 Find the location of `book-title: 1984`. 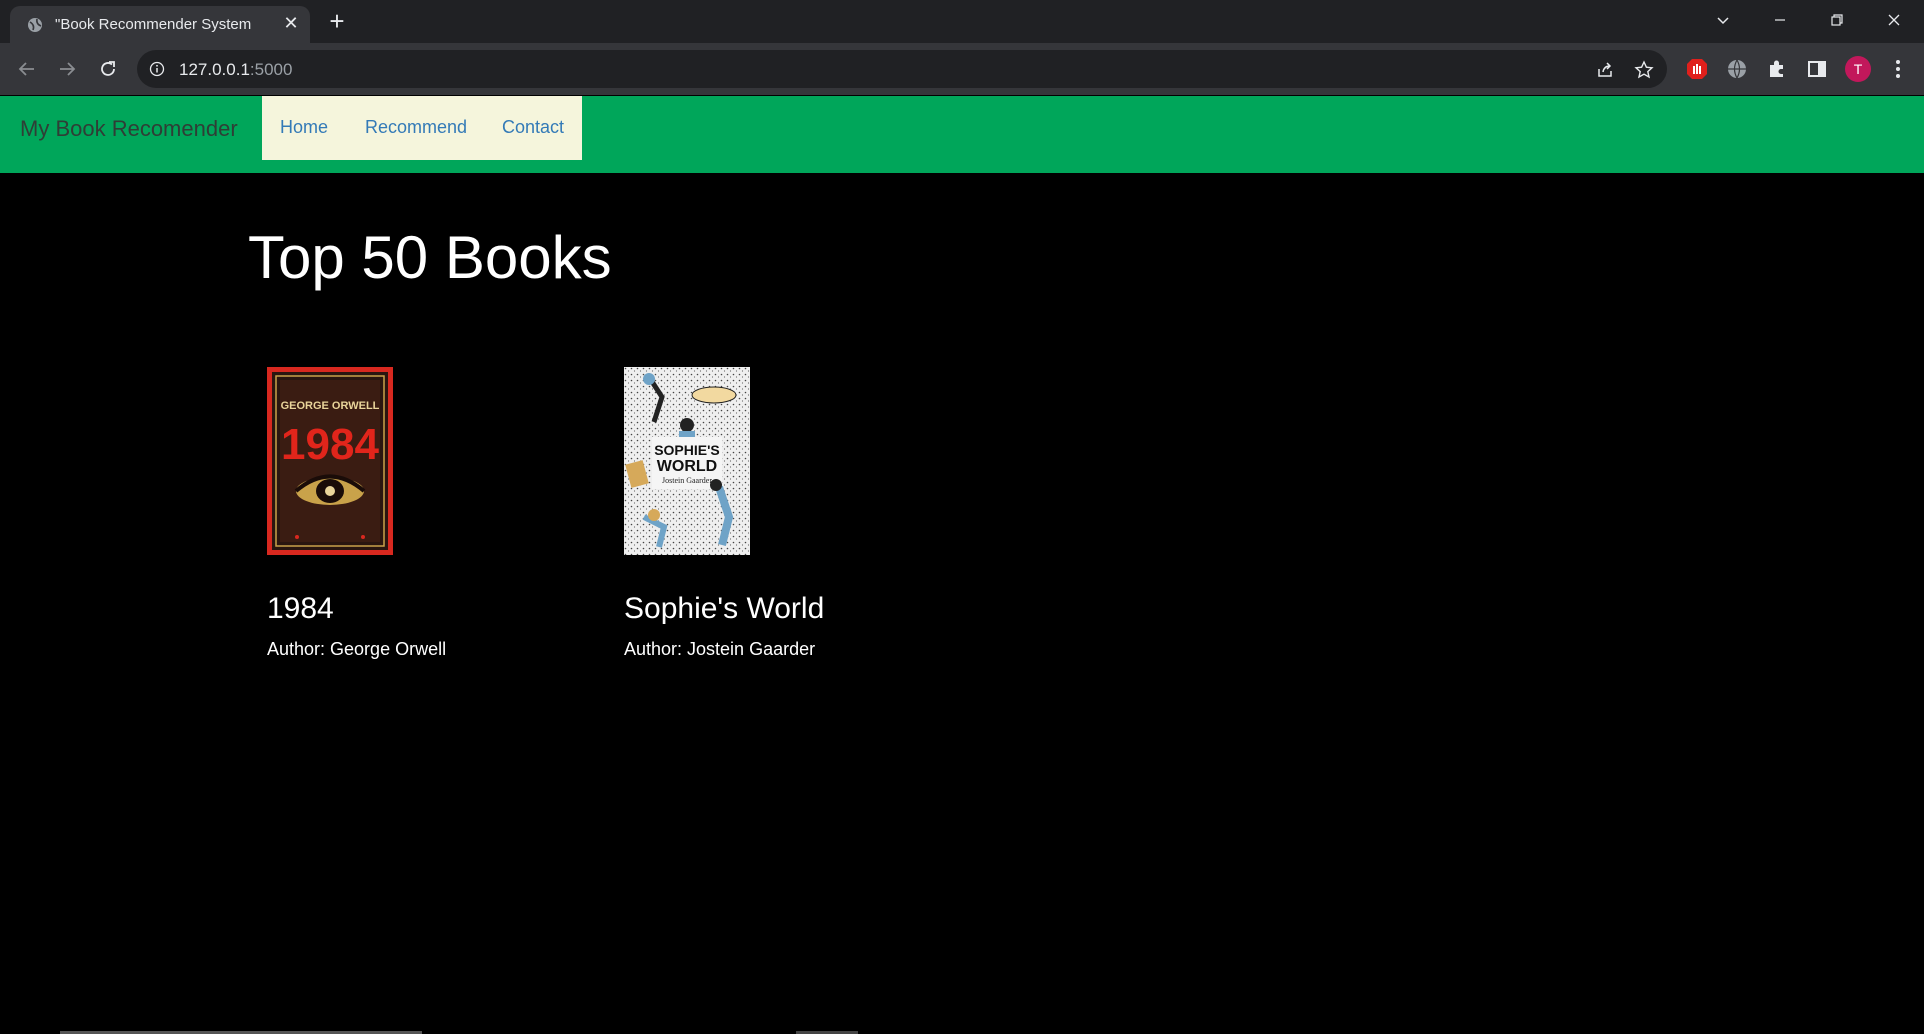

book-title: 1984 is located at coordinates (300, 608).